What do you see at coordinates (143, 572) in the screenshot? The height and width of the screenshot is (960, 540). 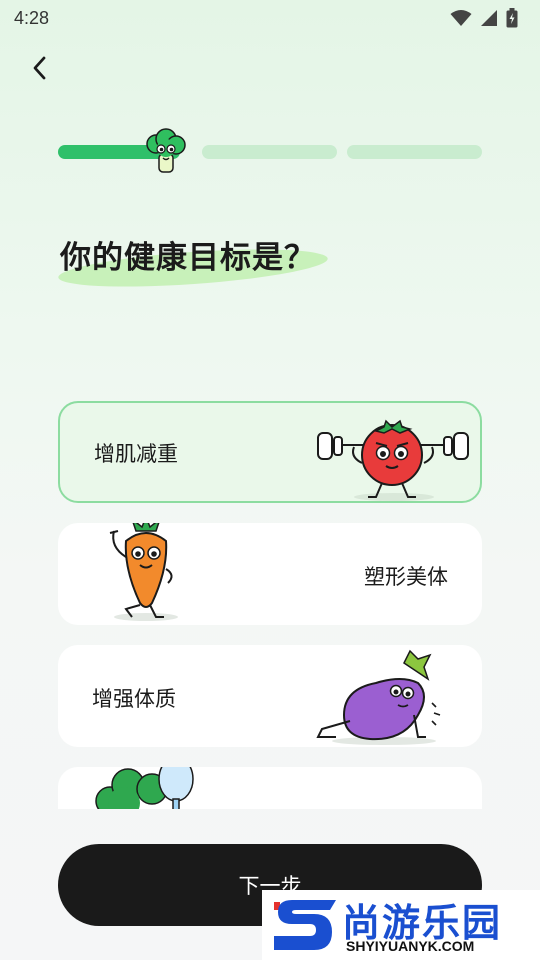 I see `carrot-posing-illustration` at bounding box center [143, 572].